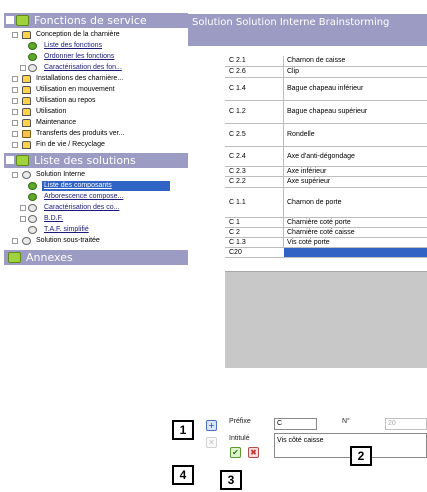 The width and height of the screenshot is (427, 492). What do you see at coordinates (308, 242) in the screenshot?
I see `component-label: Vis coté porte` at bounding box center [308, 242].